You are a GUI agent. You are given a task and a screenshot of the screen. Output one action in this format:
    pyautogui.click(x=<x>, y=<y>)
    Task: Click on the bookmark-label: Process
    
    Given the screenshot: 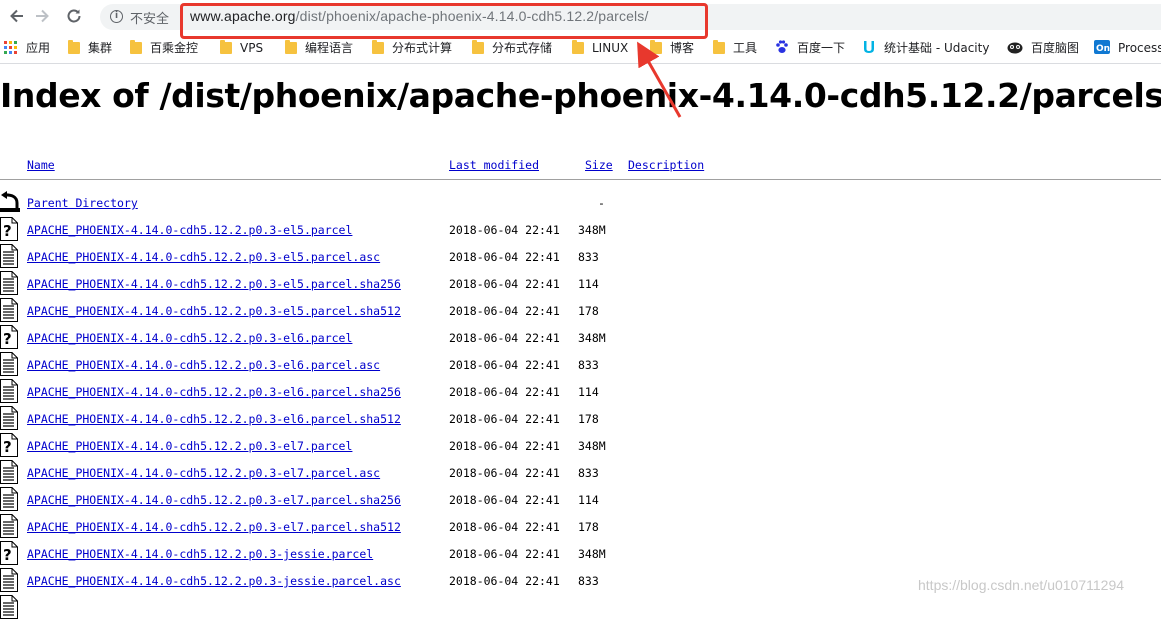 What is the action you would take?
    pyautogui.click(x=1139, y=48)
    